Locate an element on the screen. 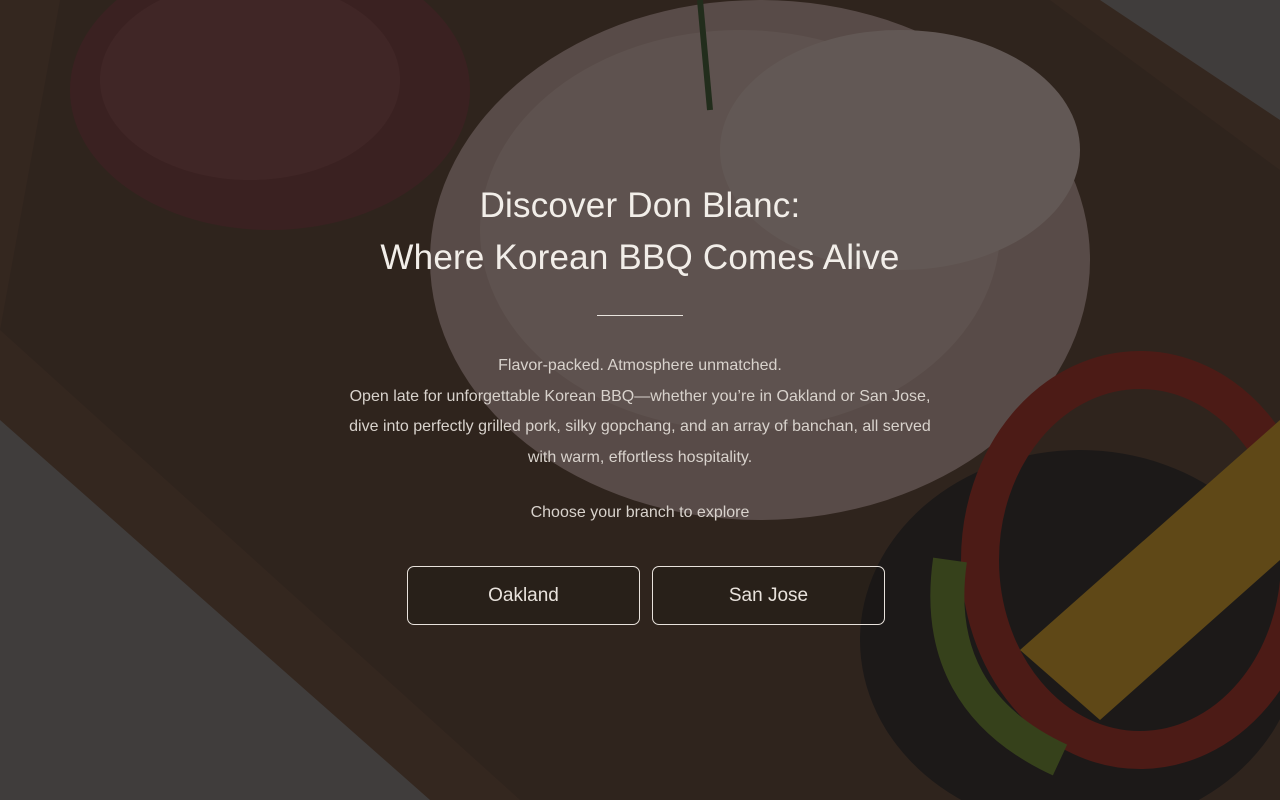 The image size is (1280, 800). san-jose-button: San Jose is located at coordinates (768, 595).